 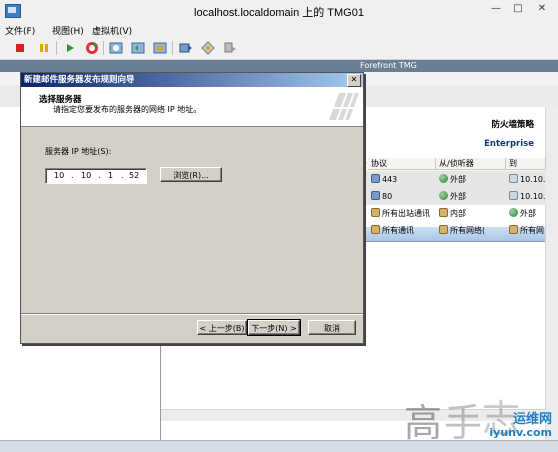 I want to click on install-tools-icon, so click(x=208, y=48).